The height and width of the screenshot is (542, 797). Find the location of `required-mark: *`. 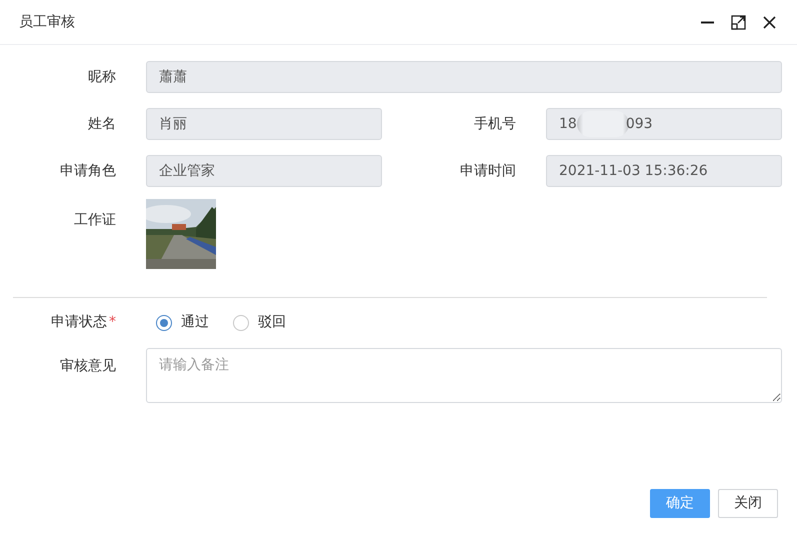

required-mark: * is located at coordinates (112, 322).